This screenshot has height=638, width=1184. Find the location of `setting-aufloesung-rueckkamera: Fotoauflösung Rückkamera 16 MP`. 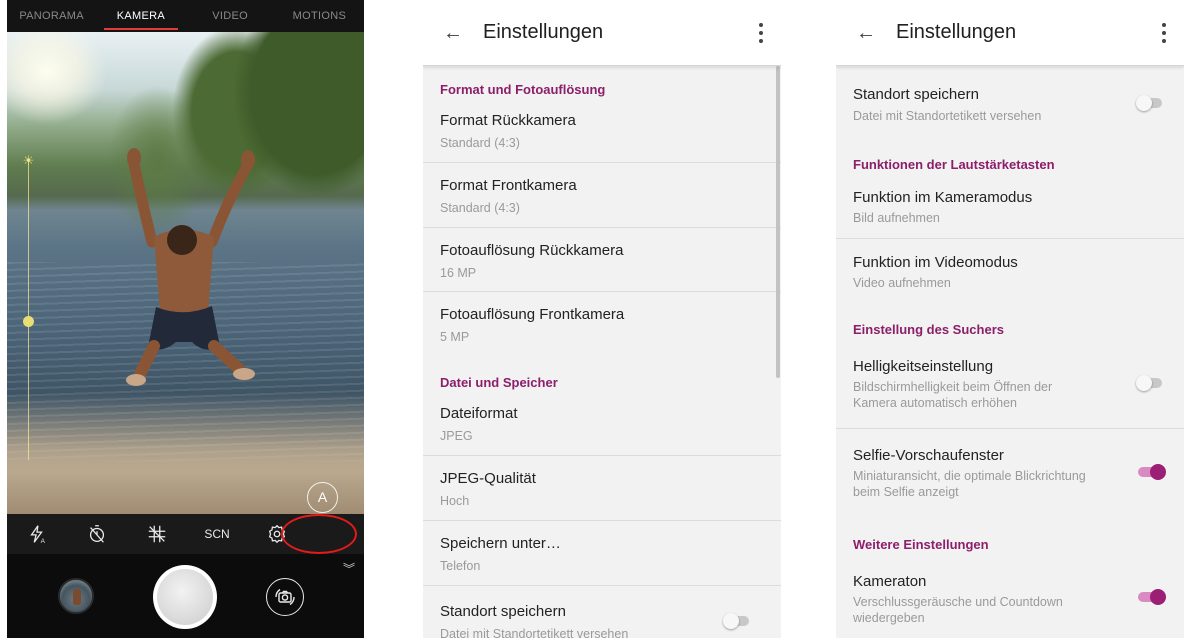

setting-aufloesung-rueckkamera: Fotoauflösung Rückkamera 16 MP is located at coordinates (602, 260).